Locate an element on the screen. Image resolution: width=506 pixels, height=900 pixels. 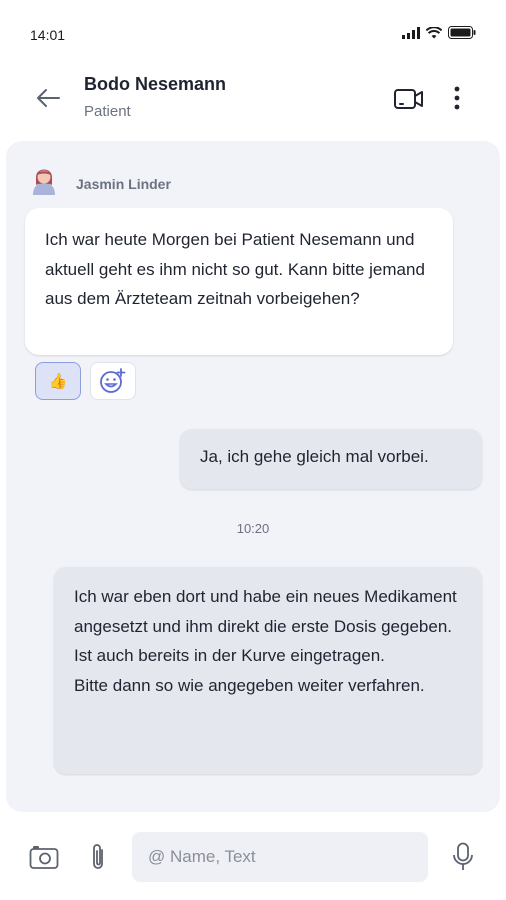
chat-subtitle: Patient is located at coordinates (107, 111).